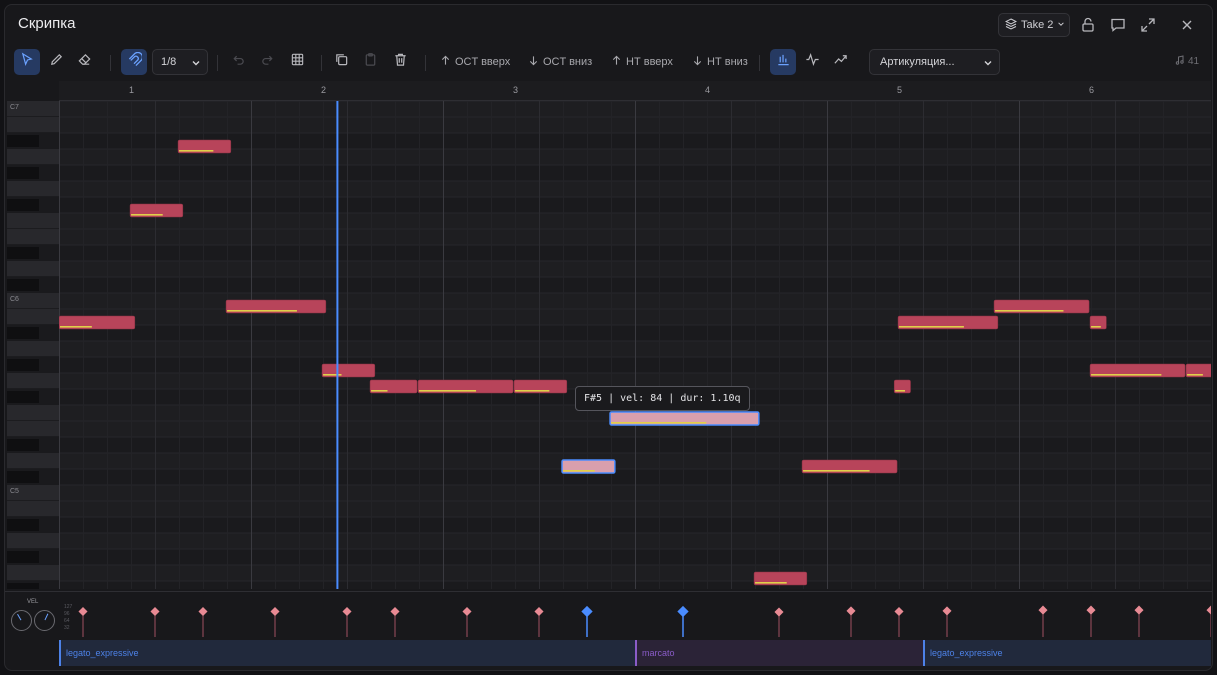 The image size is (1217, 675). What do you see at coordinates (840, 62) in the screenshot?
I see `automation-view-button` at bounding box center [840, 62].